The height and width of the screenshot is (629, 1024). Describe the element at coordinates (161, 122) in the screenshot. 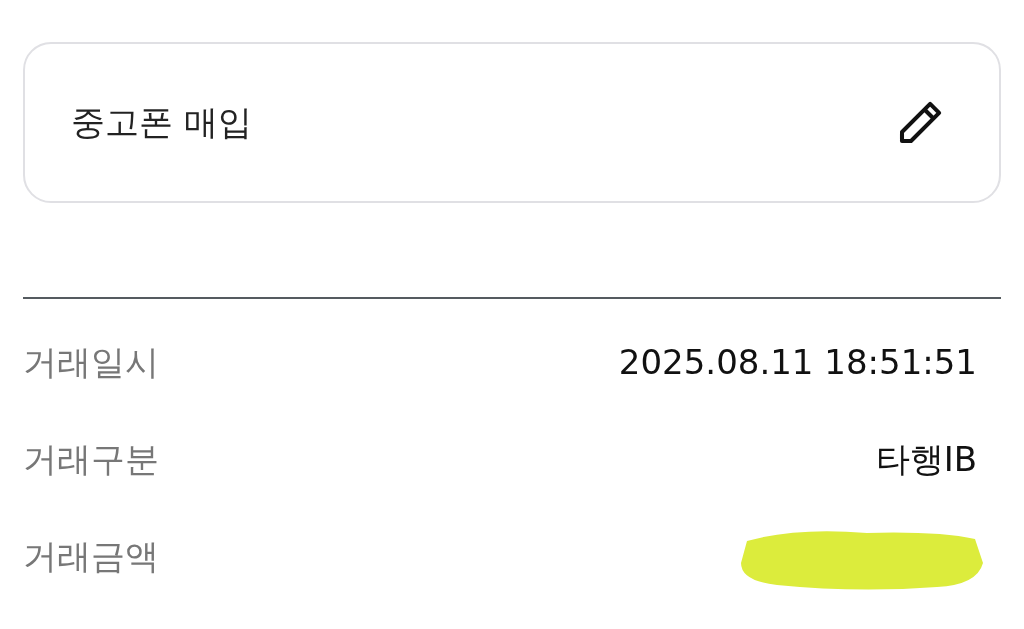

I see `memo-text: 중고폰 매입` at that location.